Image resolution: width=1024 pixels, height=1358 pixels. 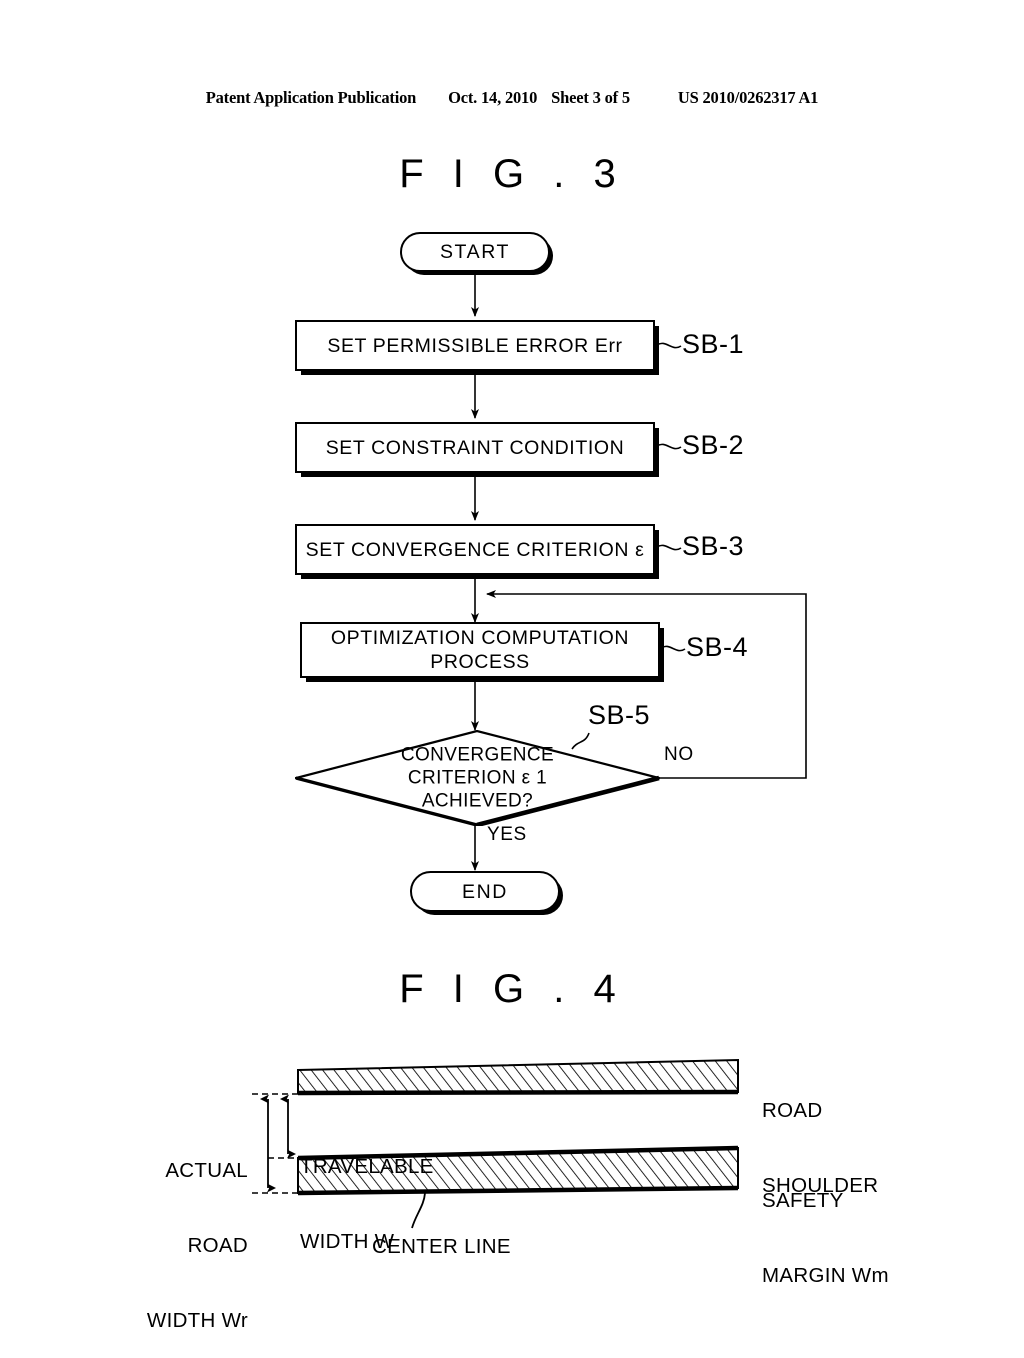 I want to click on label-road-shoulder-line1: ROAD, so click(x=792, y=1110).